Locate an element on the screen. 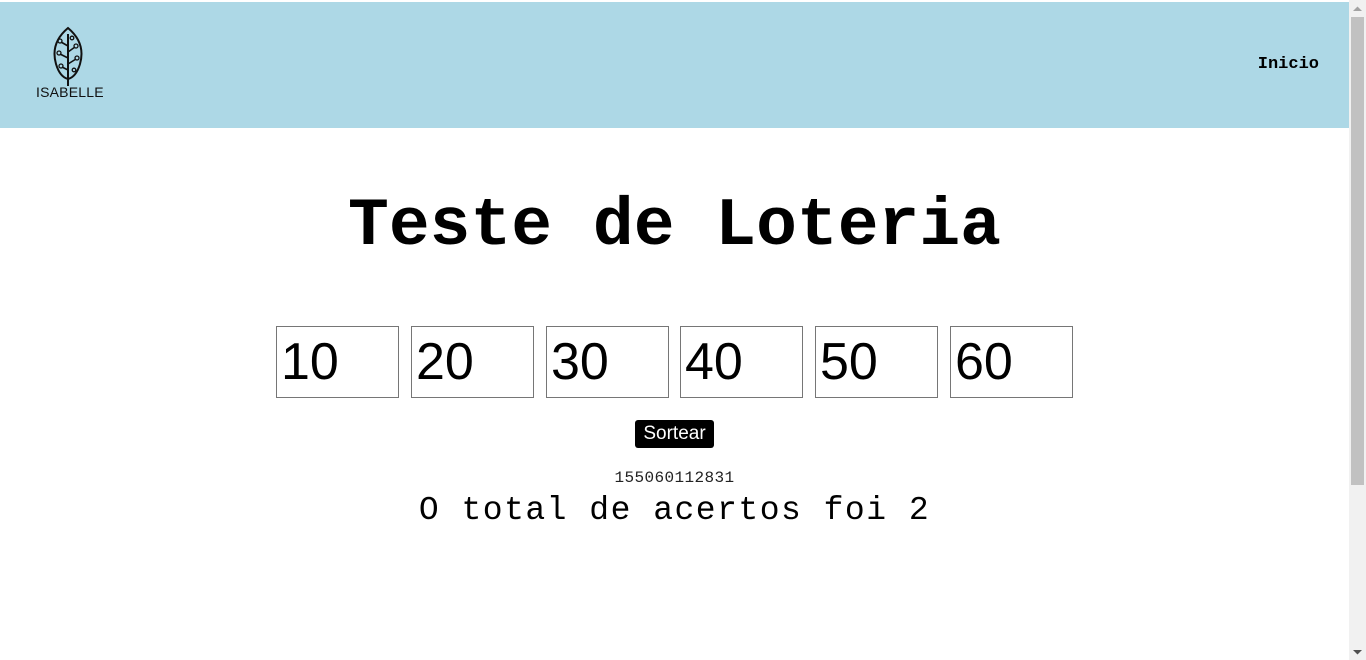  result-text: O total de acertos foi 2 is located at coordinates (674, 510).